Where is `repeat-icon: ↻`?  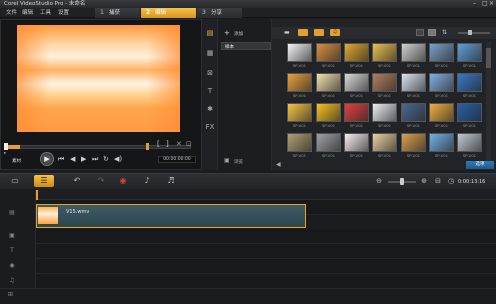 repeat-icon: ↻ is located at coordinates (106, 159).